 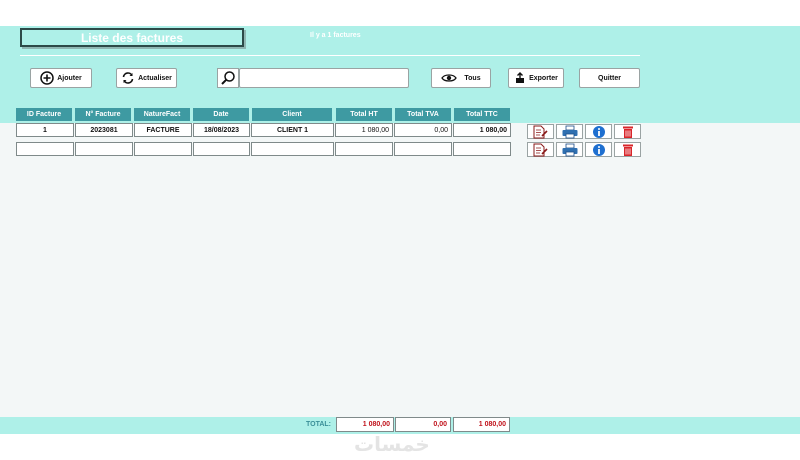 What do you see at coordinates (520, 77) in the screenshot?
I see `export-icon` at bounding box center [520, 77].